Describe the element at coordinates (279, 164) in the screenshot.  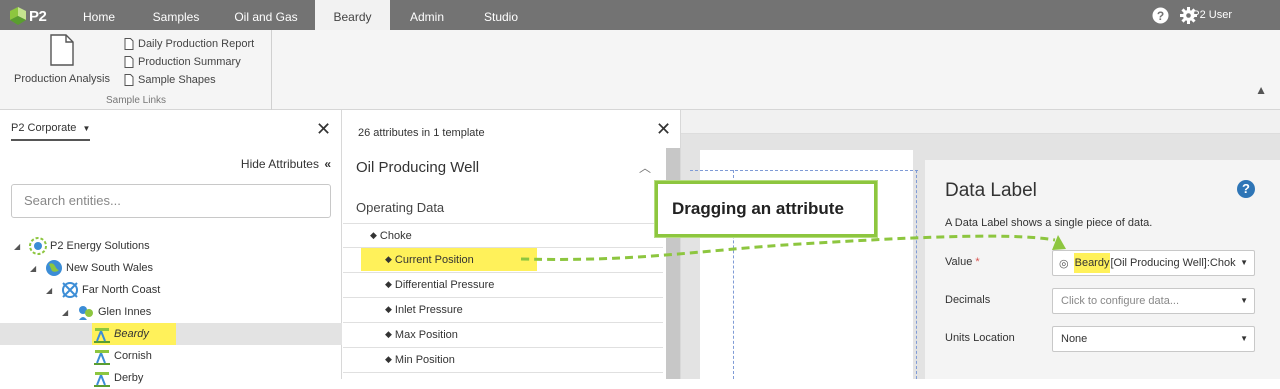
I see `hide-attributes-label: Hide Attributes` at that location.